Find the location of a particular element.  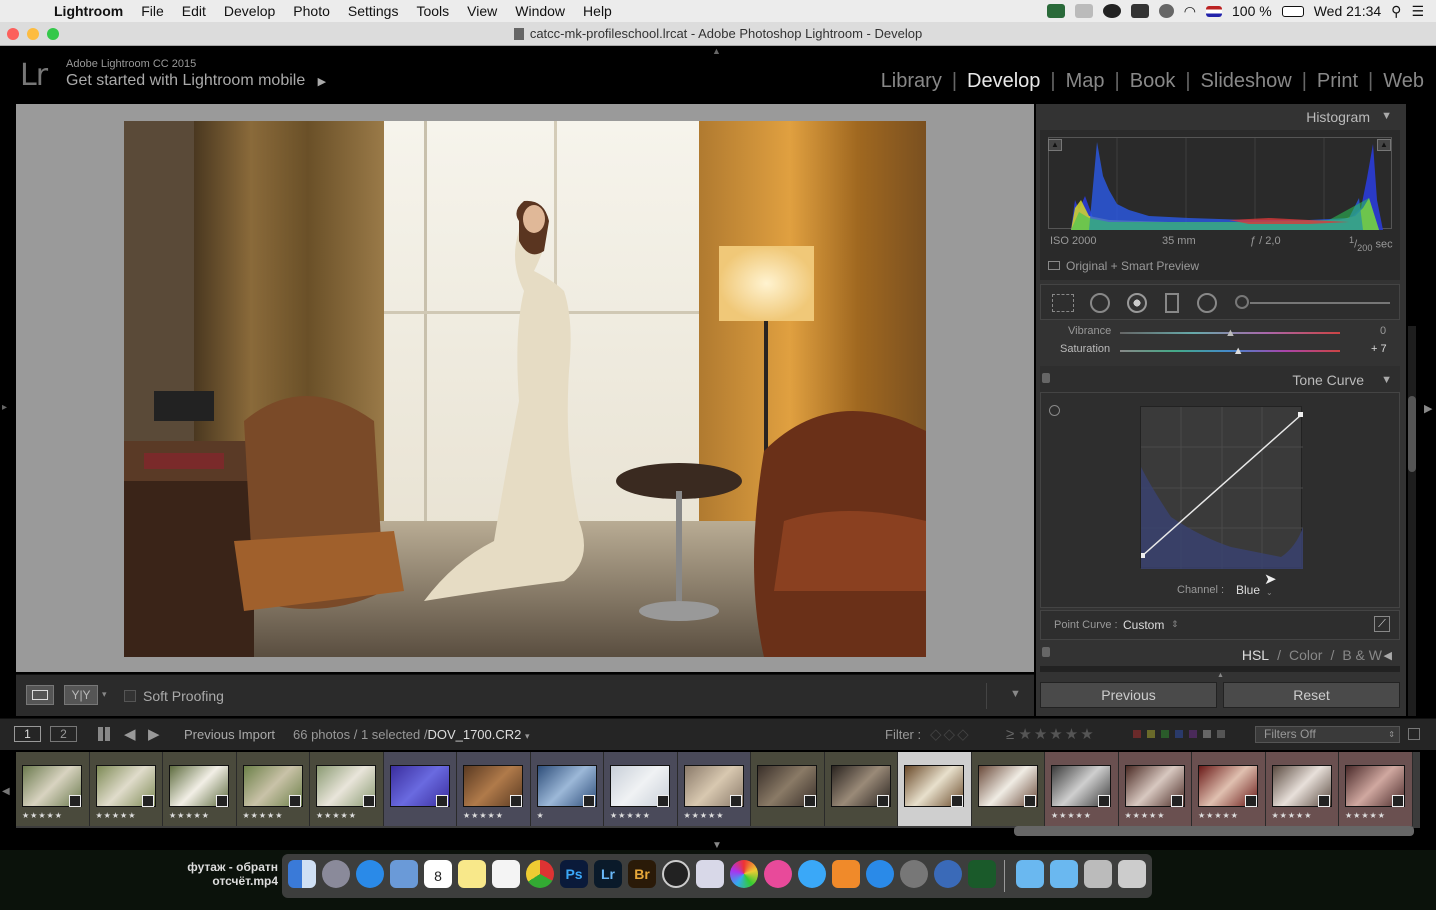

time-machine-icon is located at coordinates (1166, 11).